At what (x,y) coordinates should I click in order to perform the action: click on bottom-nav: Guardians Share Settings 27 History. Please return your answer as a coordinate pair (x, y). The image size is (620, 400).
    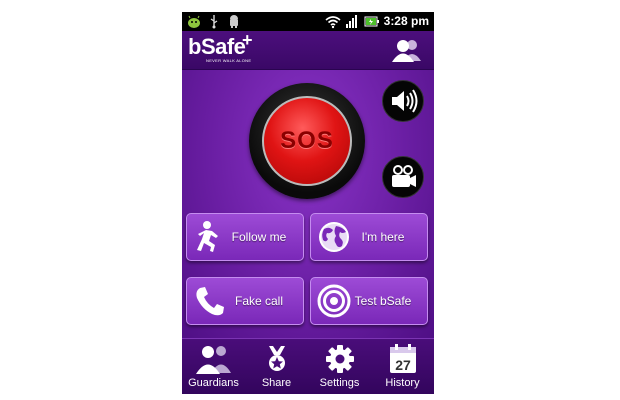
    Looking at the image, I should click on (308, 366).